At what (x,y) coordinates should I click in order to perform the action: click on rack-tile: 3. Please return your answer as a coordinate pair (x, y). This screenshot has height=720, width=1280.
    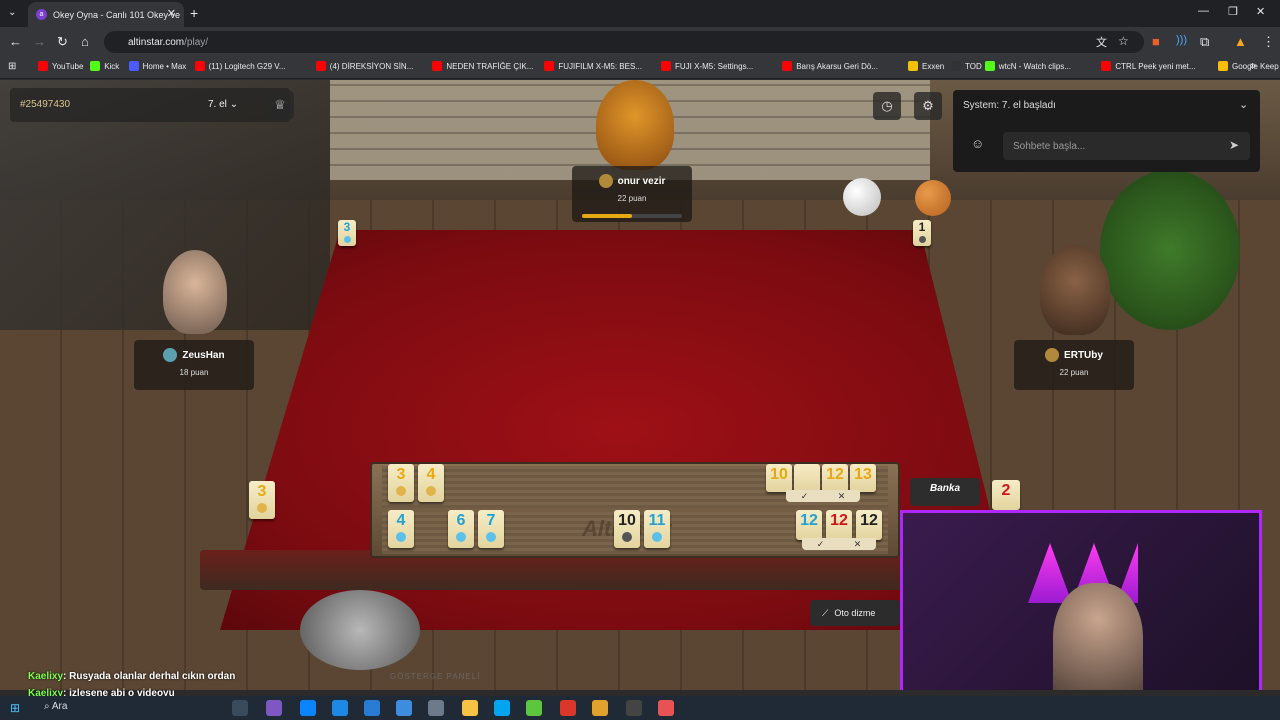
    Looking at the image, I should click on (401, 483).